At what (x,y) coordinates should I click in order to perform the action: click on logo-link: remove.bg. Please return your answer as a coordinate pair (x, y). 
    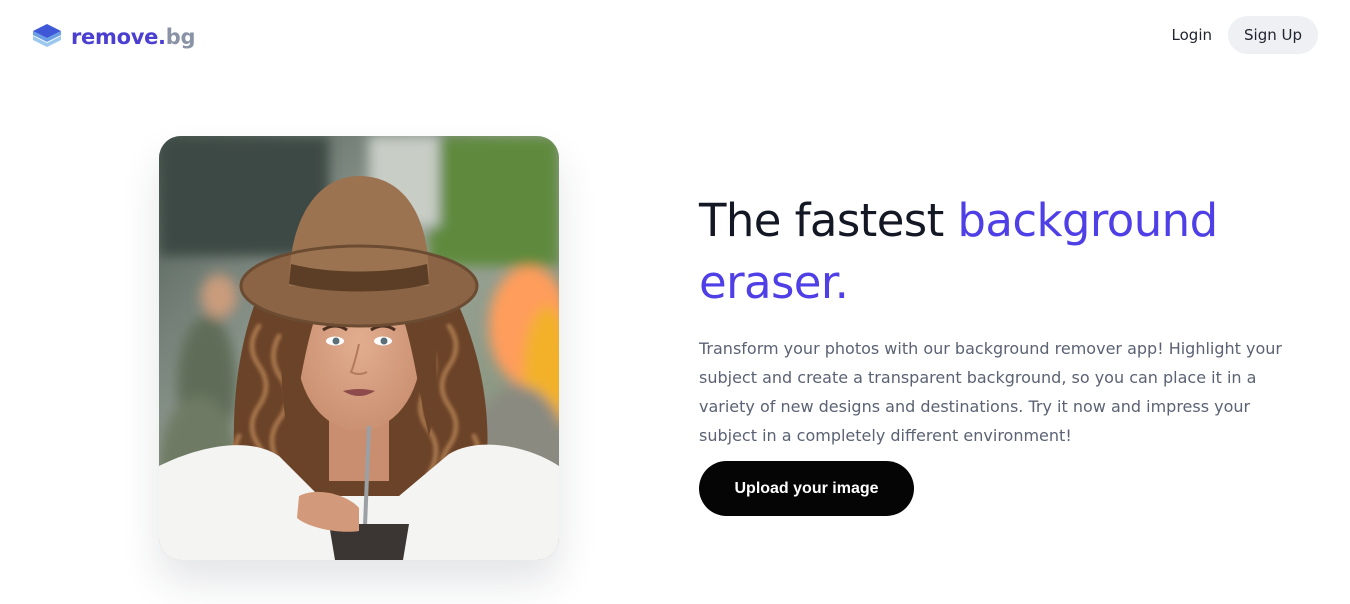
    Looking at the image, I should click on (113, 37).